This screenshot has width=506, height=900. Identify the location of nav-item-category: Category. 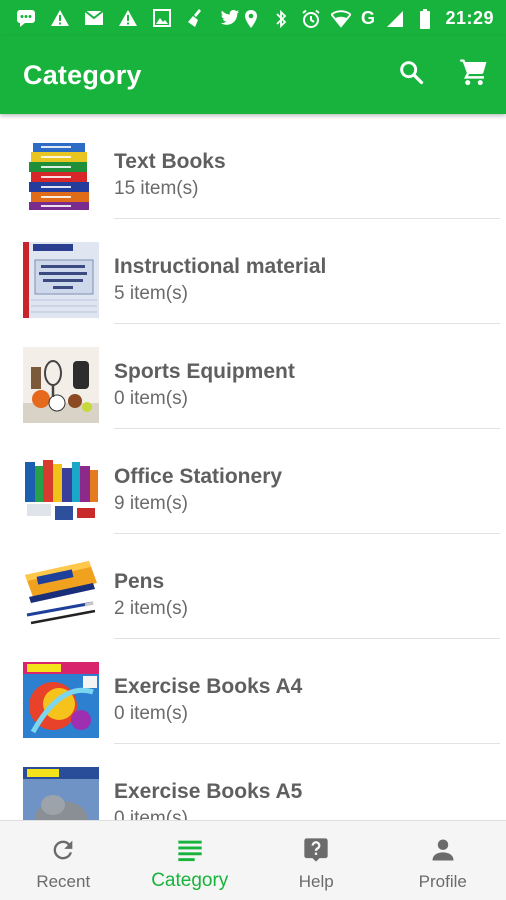
(190, 860).